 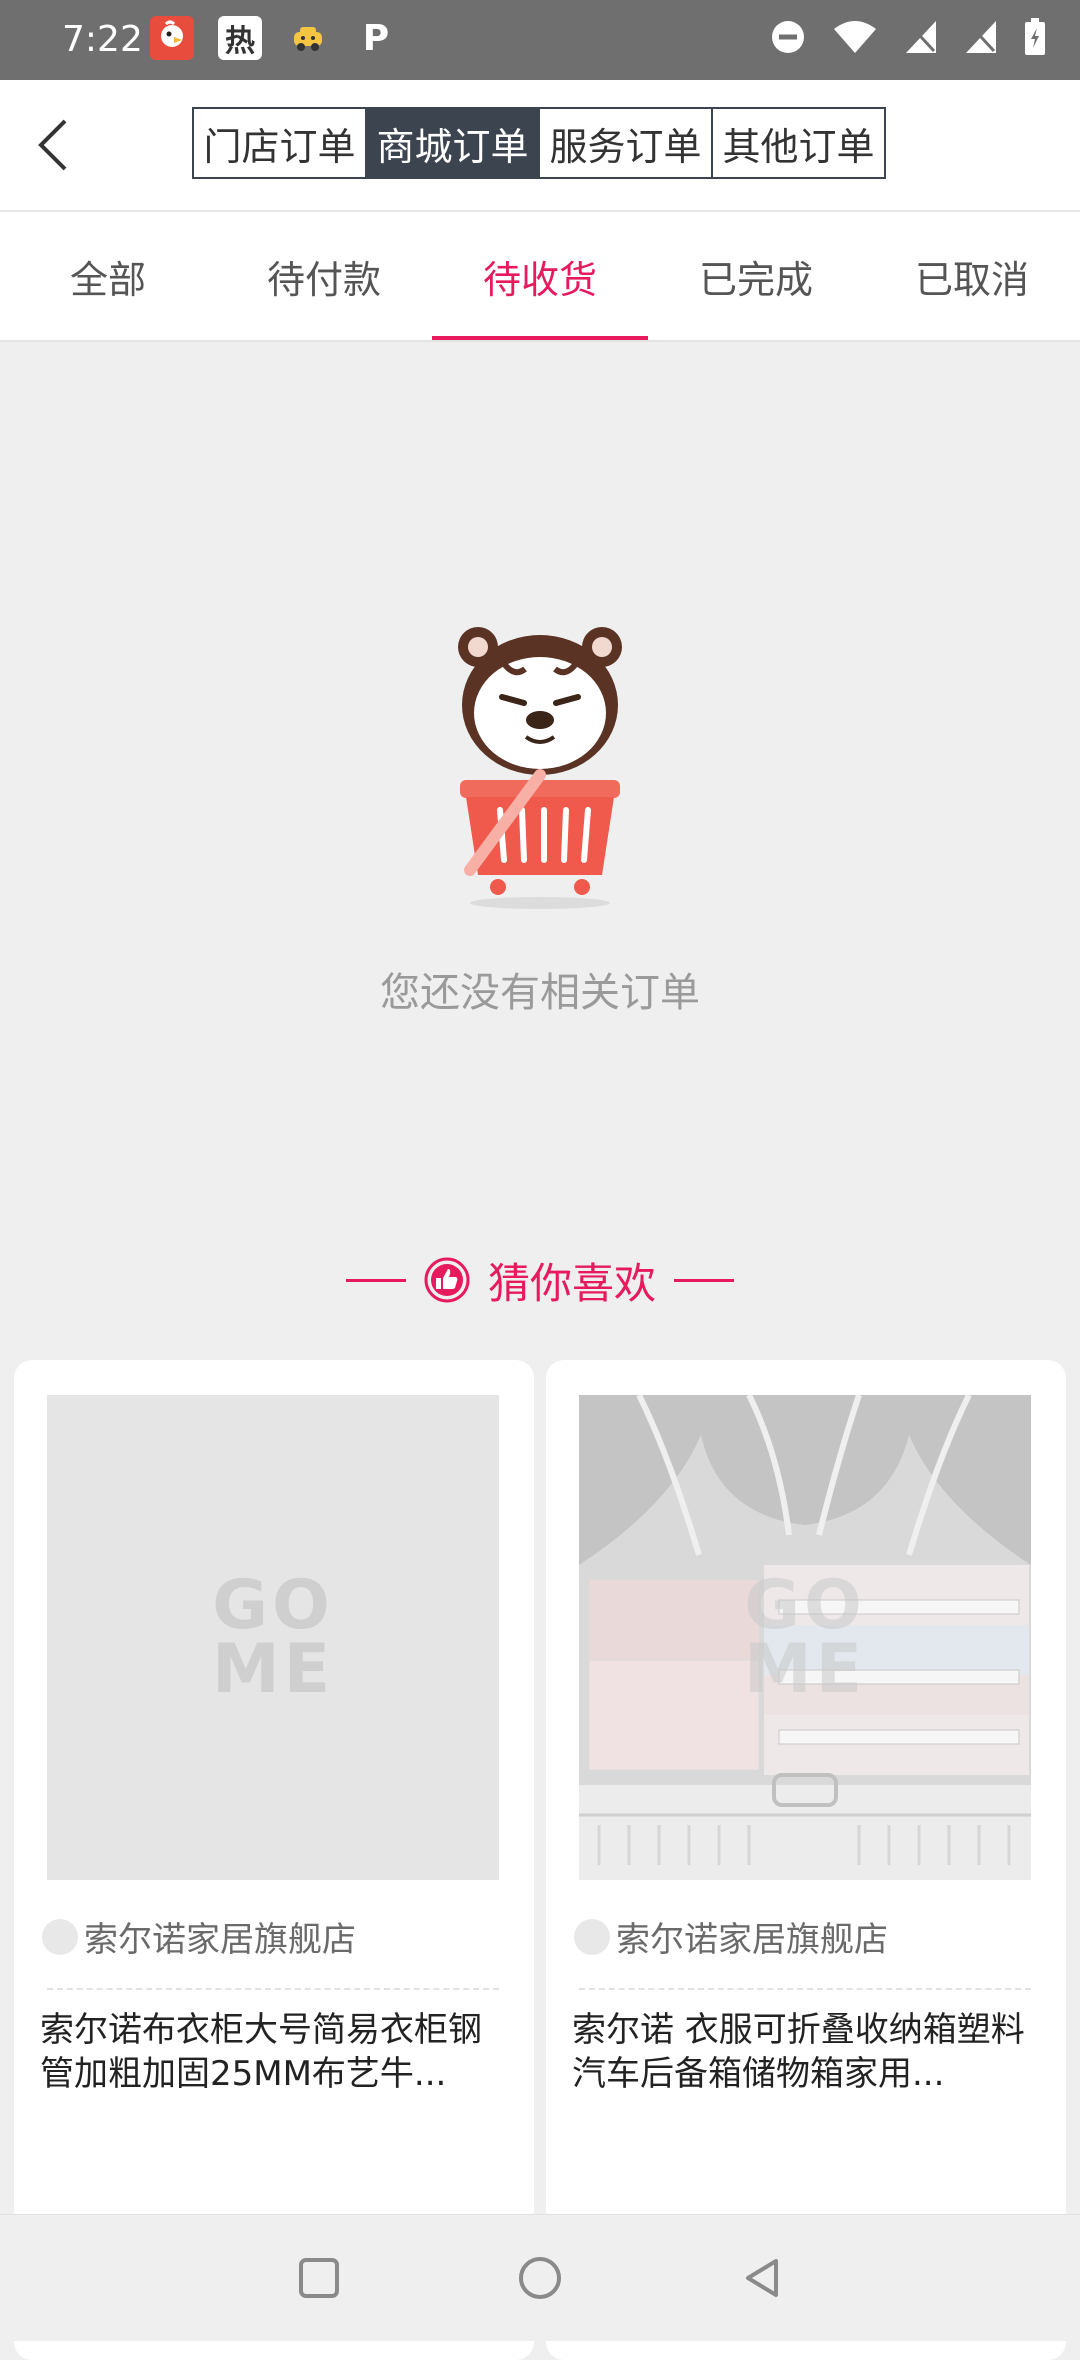 I want to click on segment-store-orders: 门店订单, so click(x=280, y=143).